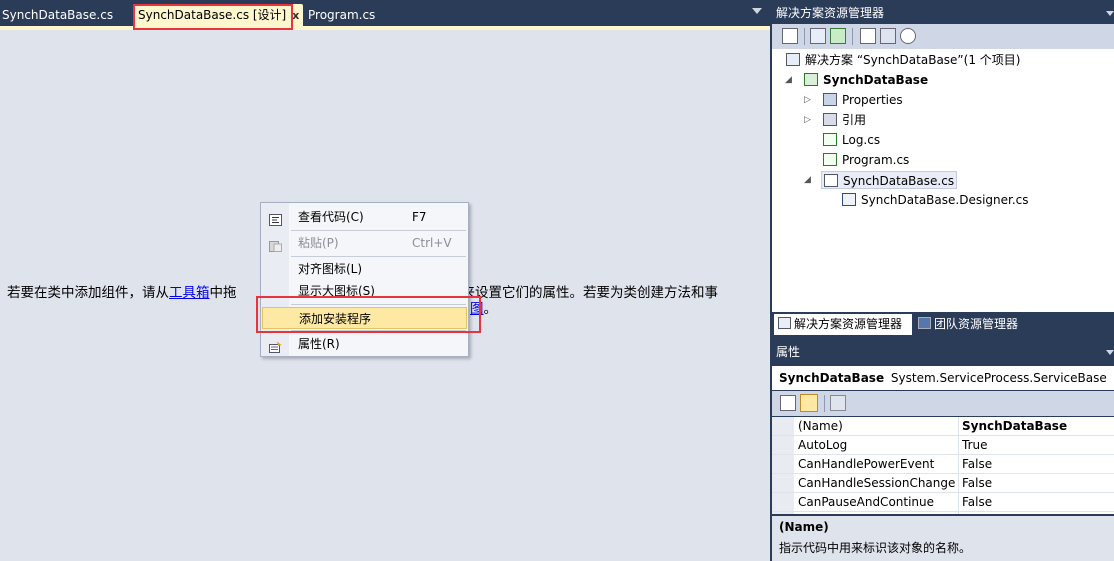  What do you see at coordinates (913, 60) in the screenshot?
I see `tree-node-label: 解决方案 “SynchDataBase”(1 个项目)` at bounding box center [913, 60].